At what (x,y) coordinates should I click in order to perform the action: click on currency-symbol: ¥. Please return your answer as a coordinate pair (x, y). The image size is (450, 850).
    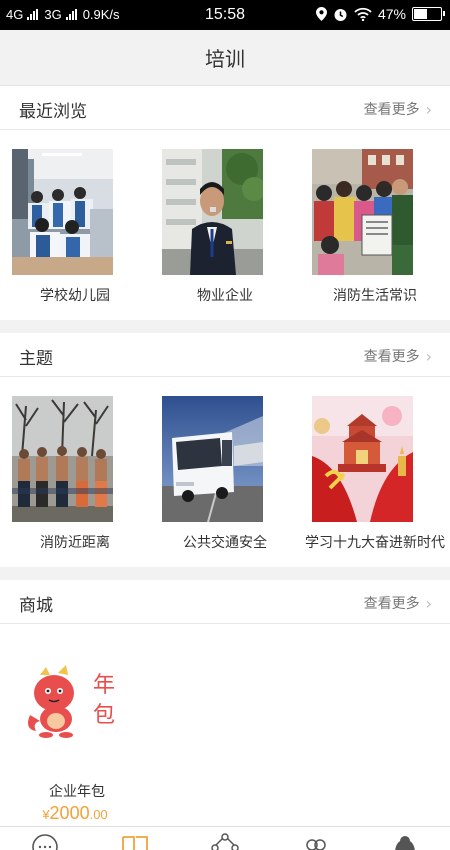
    Looking at the image, I should click on (46, 814).